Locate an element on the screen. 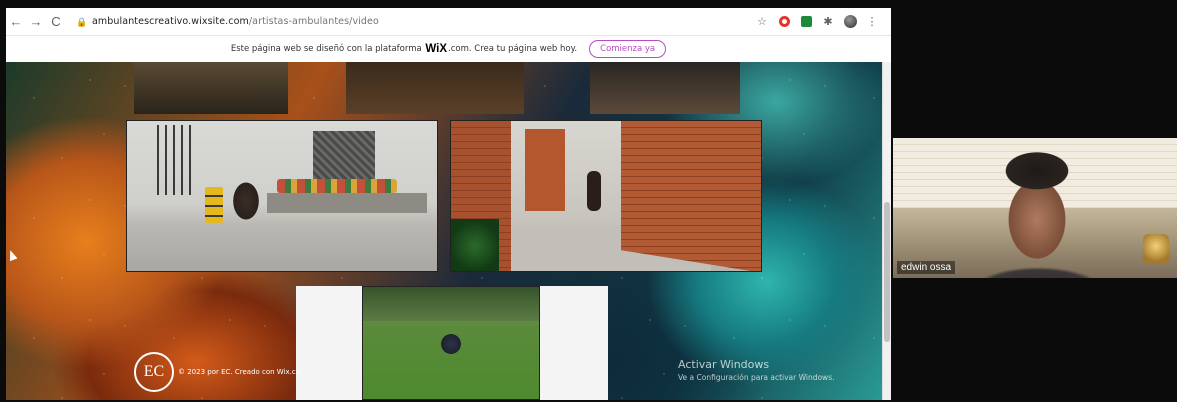 The width and height of the screenshot is (1177, 402). page-scrollbar is located at coordinates (886, 231).